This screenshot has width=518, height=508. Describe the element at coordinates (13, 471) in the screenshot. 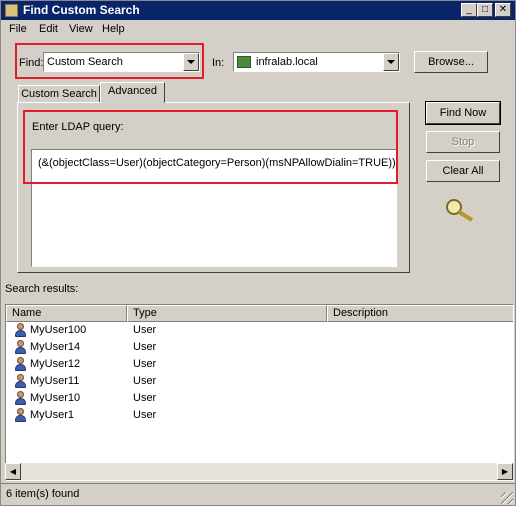

I see `scroll-left-icon: ◀` at that location.